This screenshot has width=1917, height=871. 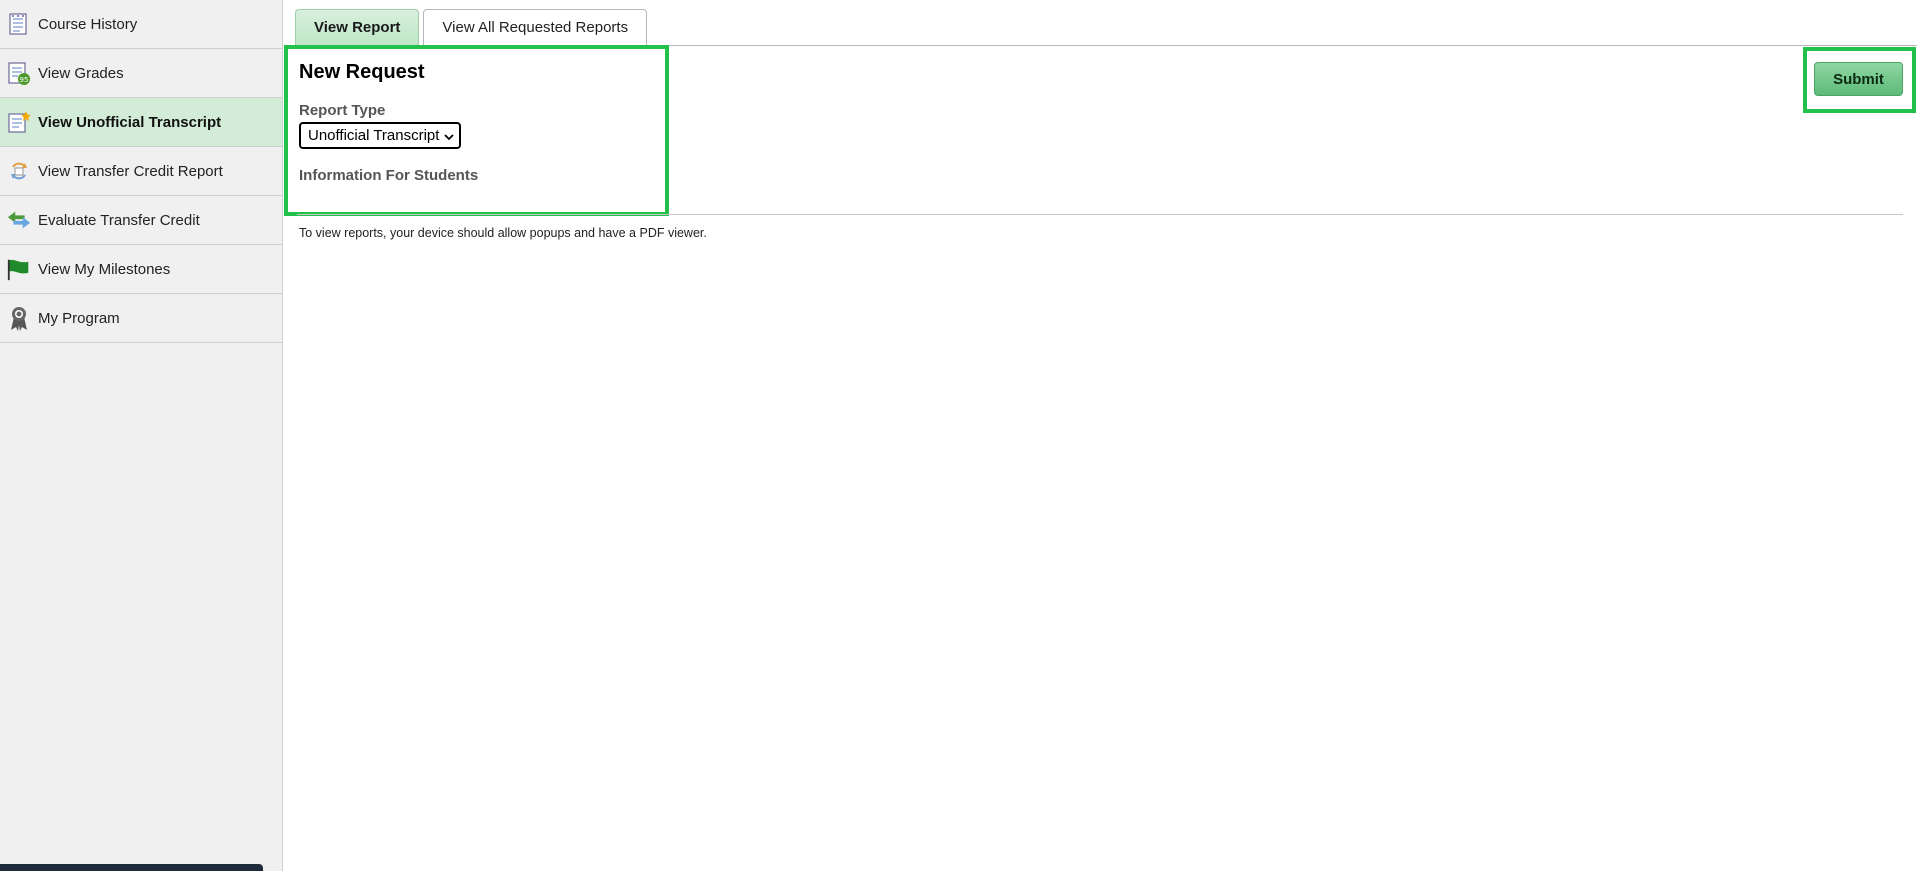 What do you see at coordinates (24, 80) in the screenshot?
I see `svg-text: 95` at bounding box center [24, 80].